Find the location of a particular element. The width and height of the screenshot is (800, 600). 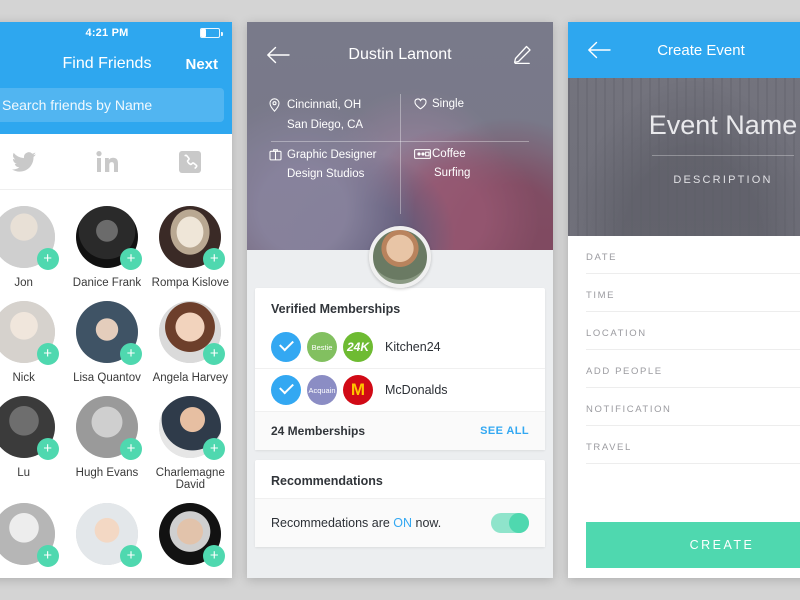

recommendations-heading: Recommendations is located at coordinates (327, 481).